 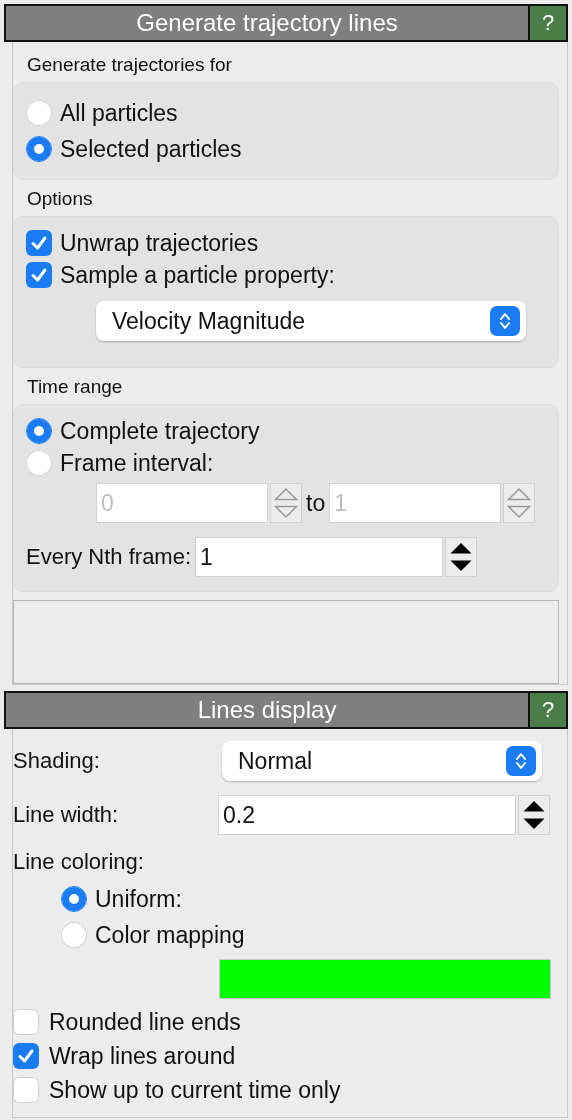 What do you see at coordinates (109, 557) in the screenshot?
I see `field-label: Every Nth frame:` at bounding box center [109, 557].